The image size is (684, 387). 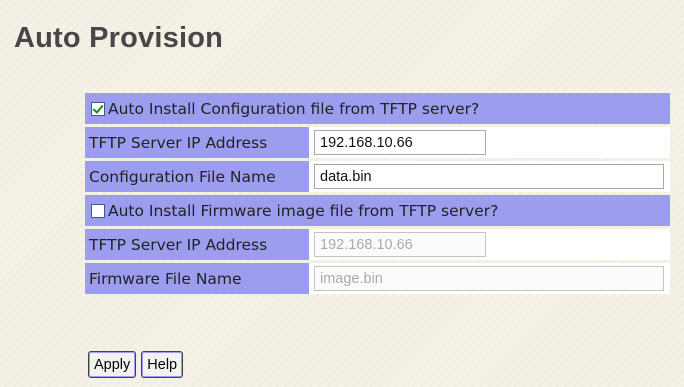 What do you see at coordinates (162, 364) in the screenshot?
I see `help-button: Help` at bounding box center [162, 364].